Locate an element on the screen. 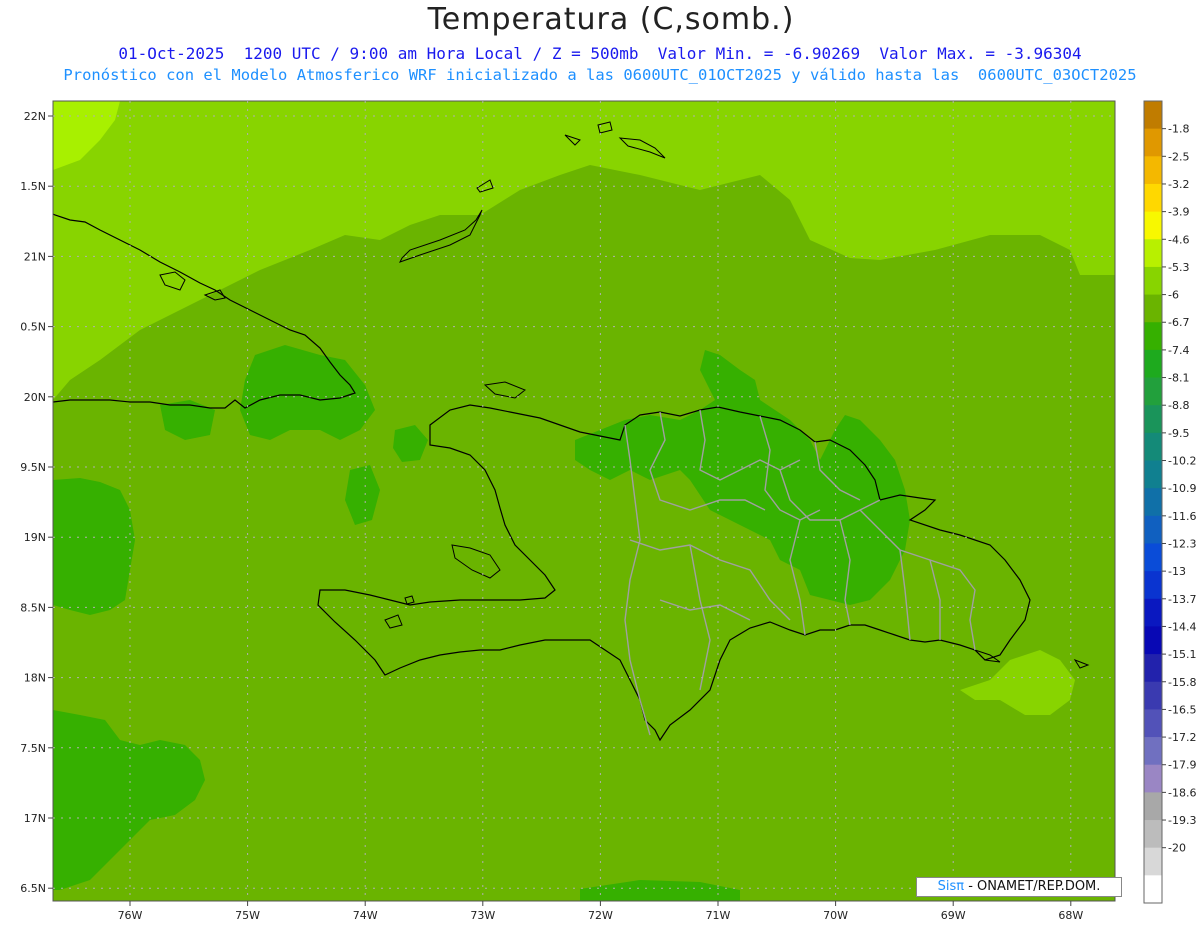 Image resolution: width=1200 pixels, height=927 pixels. colorbar-label: -17.9 is located at coordinates (1182, 765).